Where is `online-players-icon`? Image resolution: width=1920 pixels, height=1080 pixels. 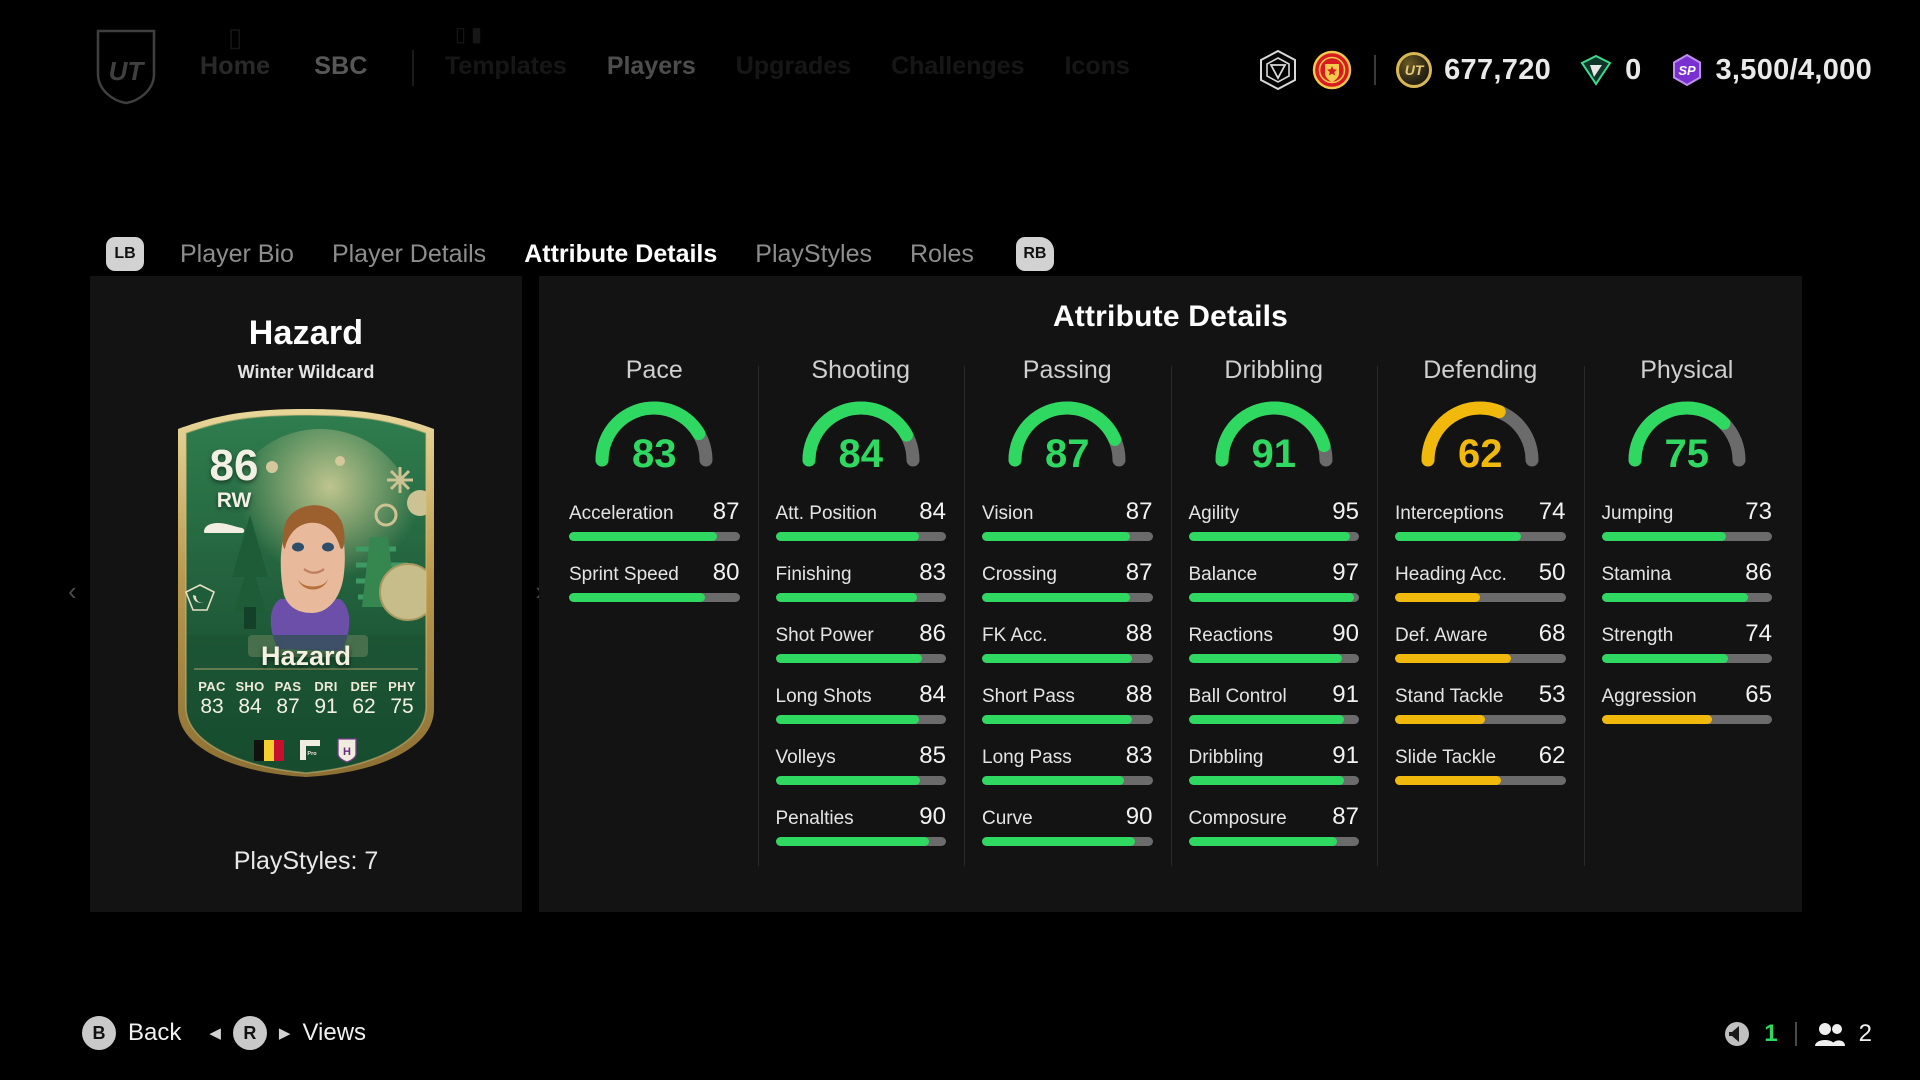 online-players-icon is located at coordinates (1829, 1034).